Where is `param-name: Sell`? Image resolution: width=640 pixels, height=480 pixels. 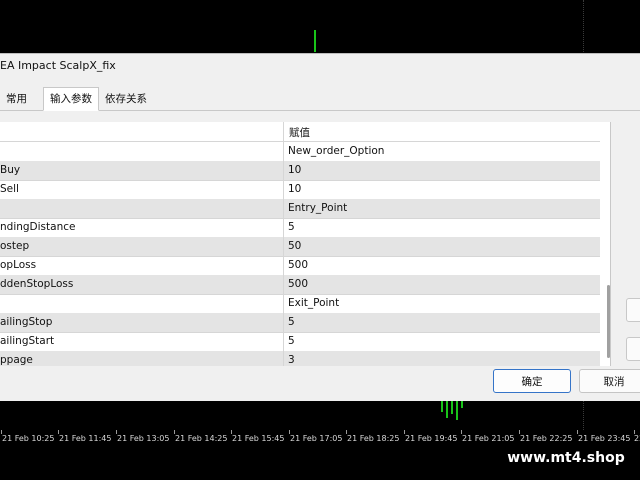
param-name: Sell is located at coordinates (9, 189).